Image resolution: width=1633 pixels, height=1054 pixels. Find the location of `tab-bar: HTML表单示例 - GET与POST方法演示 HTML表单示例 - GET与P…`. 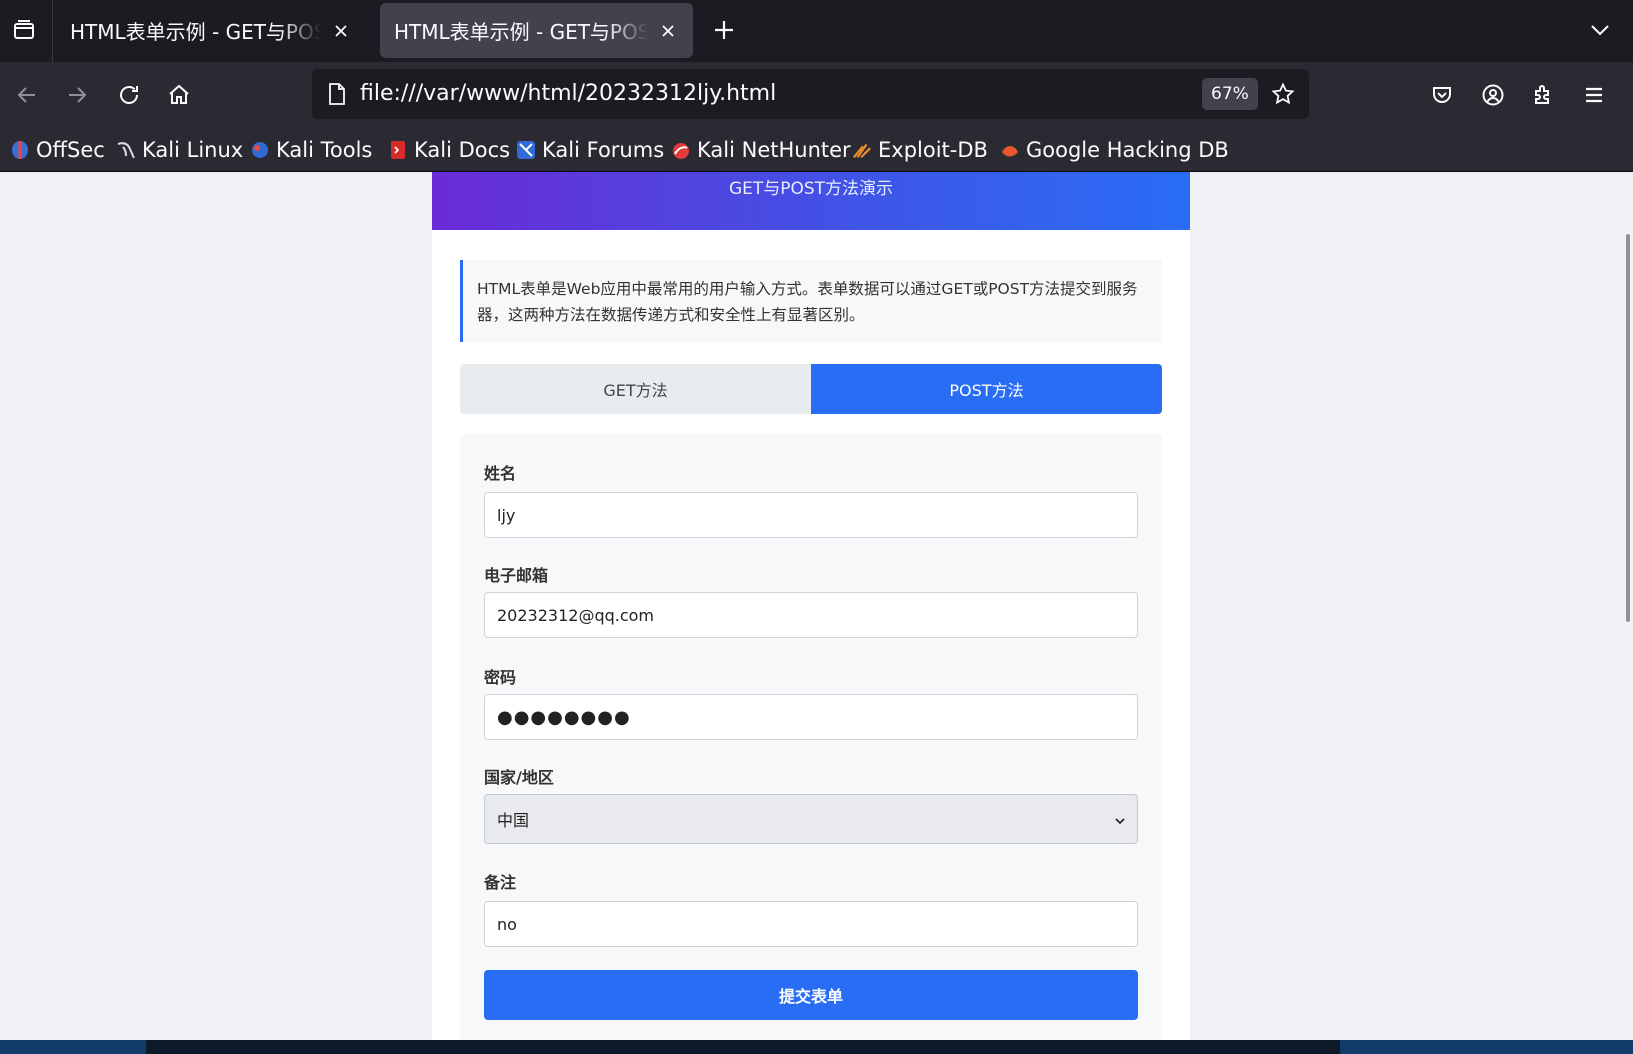

tab-bar: HTML表单示例 - GET与POST方法演示 HTML表单示例 - GET与P… is located at coordinates (816, 31).